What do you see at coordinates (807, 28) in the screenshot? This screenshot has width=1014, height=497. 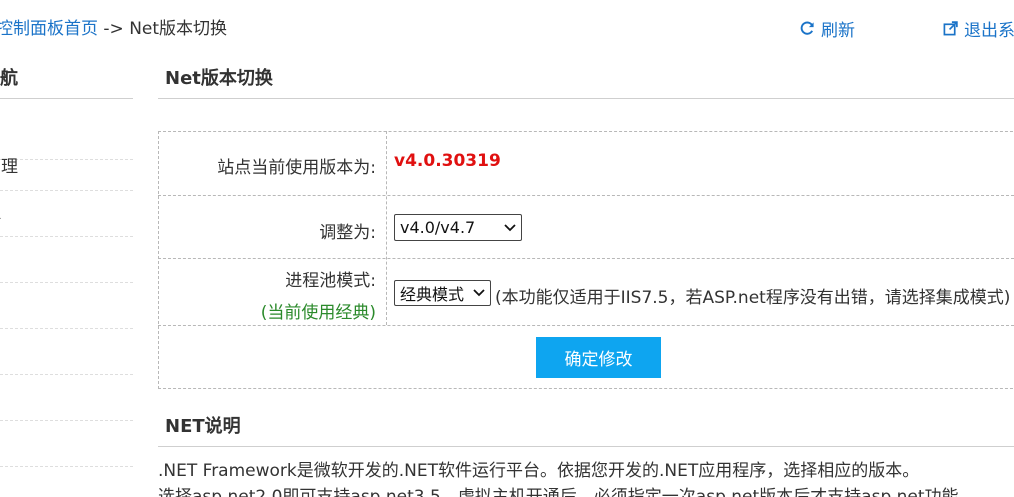 I see `refresh-icon` at bounding box center [807, 28].